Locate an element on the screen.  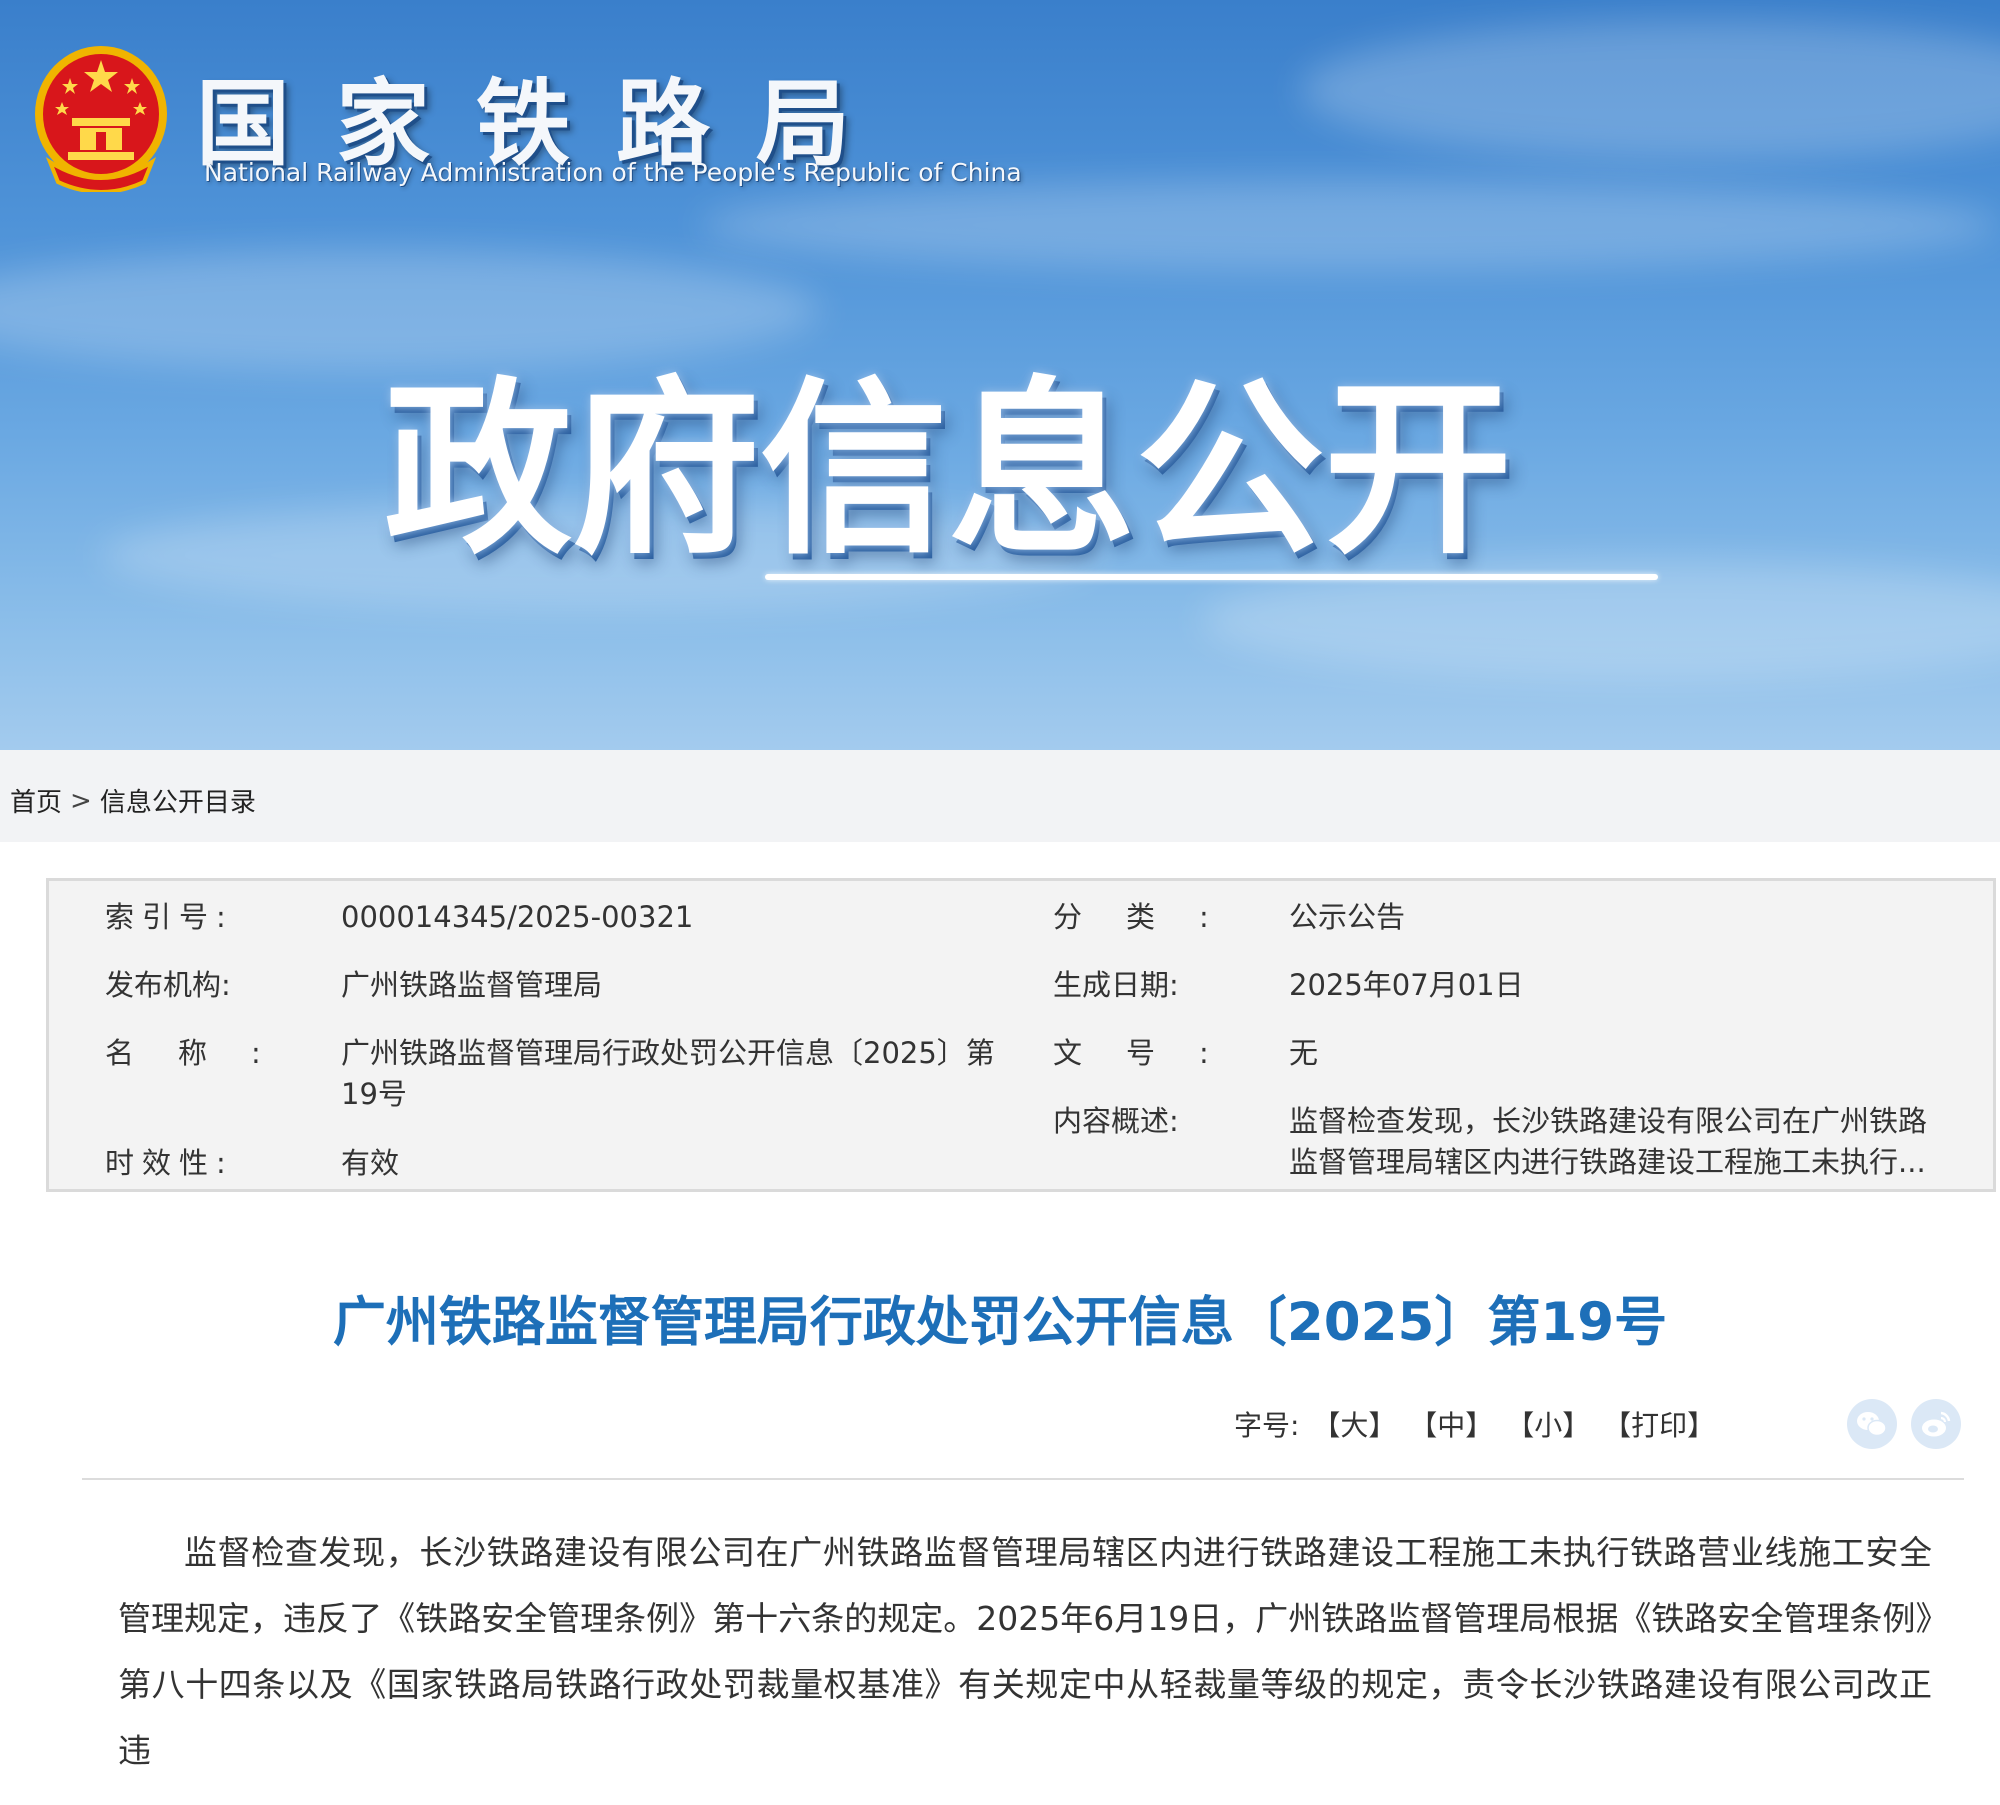
doc-no-label: 文号: is located at coordinates (1153, 1053).